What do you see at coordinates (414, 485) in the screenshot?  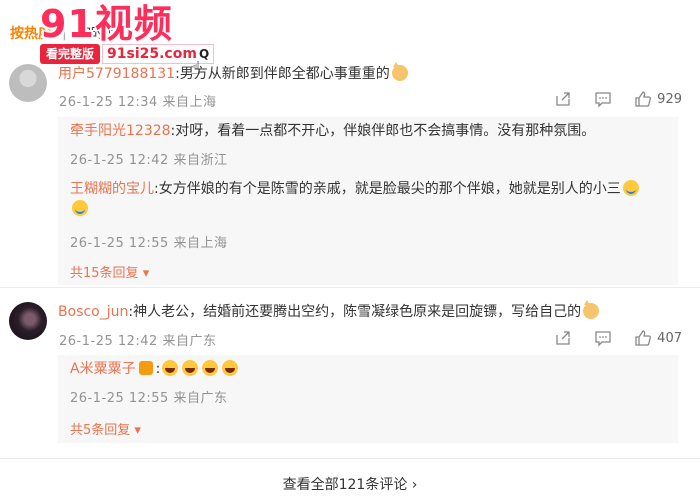 I see `chevron-right-icon: ›` at bounding box center [414, 485].